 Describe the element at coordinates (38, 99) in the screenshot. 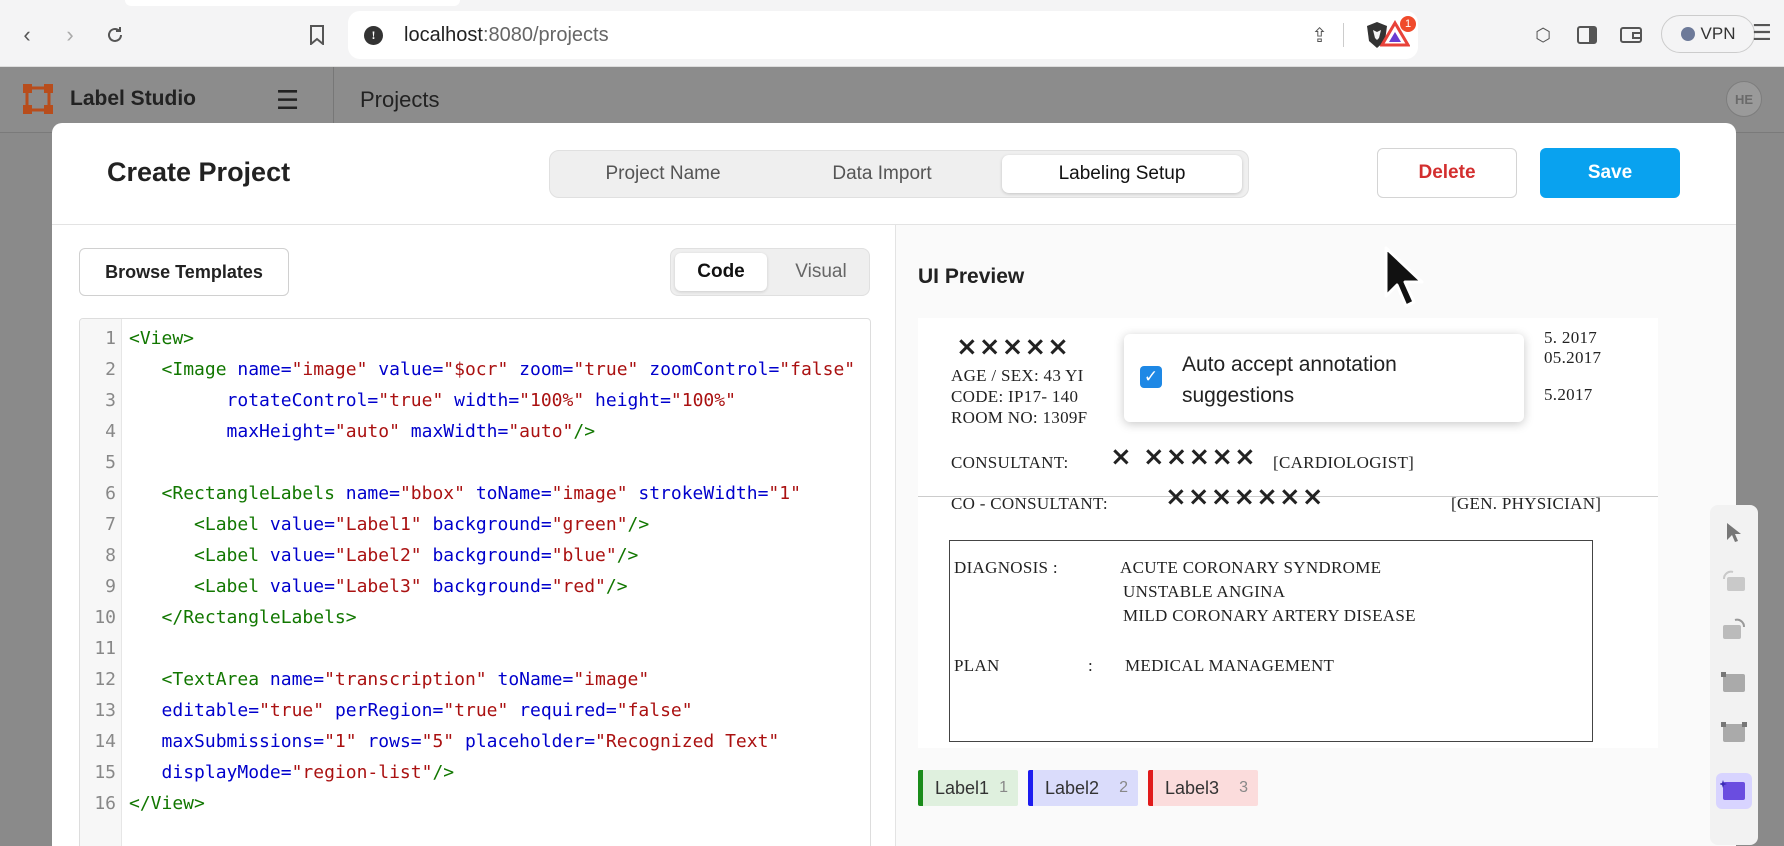

I see `label-studio-logo` at that location.